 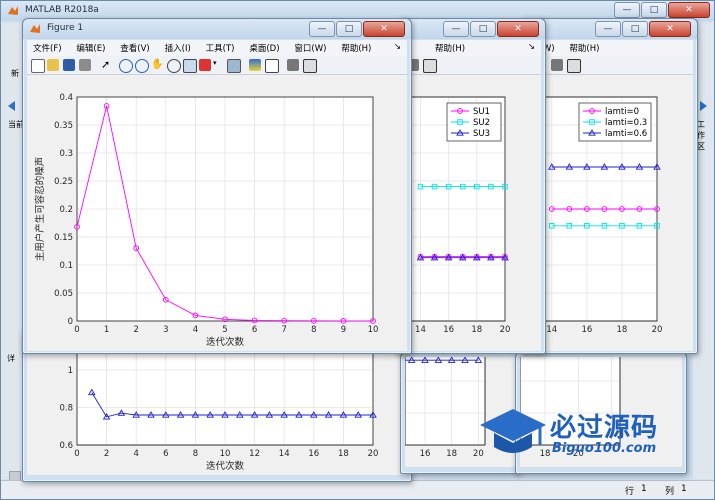 I want to click on x-tick-label: 9, so click(x=343, y=330).